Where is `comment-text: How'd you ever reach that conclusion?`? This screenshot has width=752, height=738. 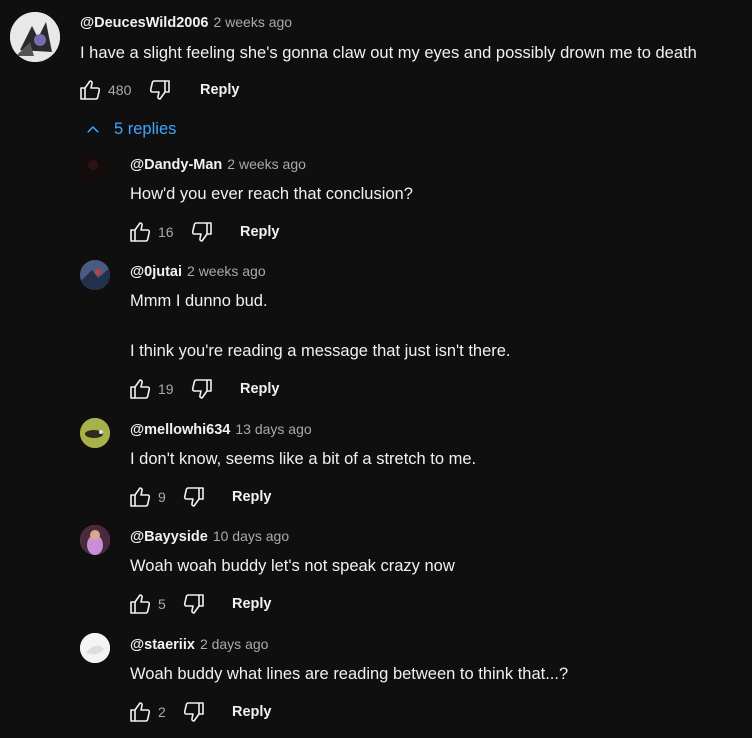
comment-text: How'd you ever reach that conclusion? is located at coordinates (271, 194).